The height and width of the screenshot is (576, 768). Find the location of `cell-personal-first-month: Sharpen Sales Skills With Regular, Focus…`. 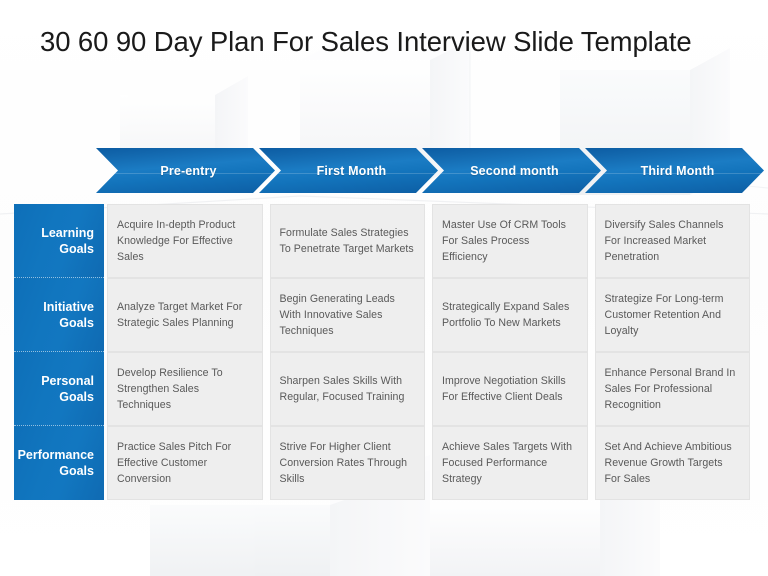

cell-personal-first-month: Sharpen Sales Skills With Regular, Focus… is located at coordinates (347, 389).